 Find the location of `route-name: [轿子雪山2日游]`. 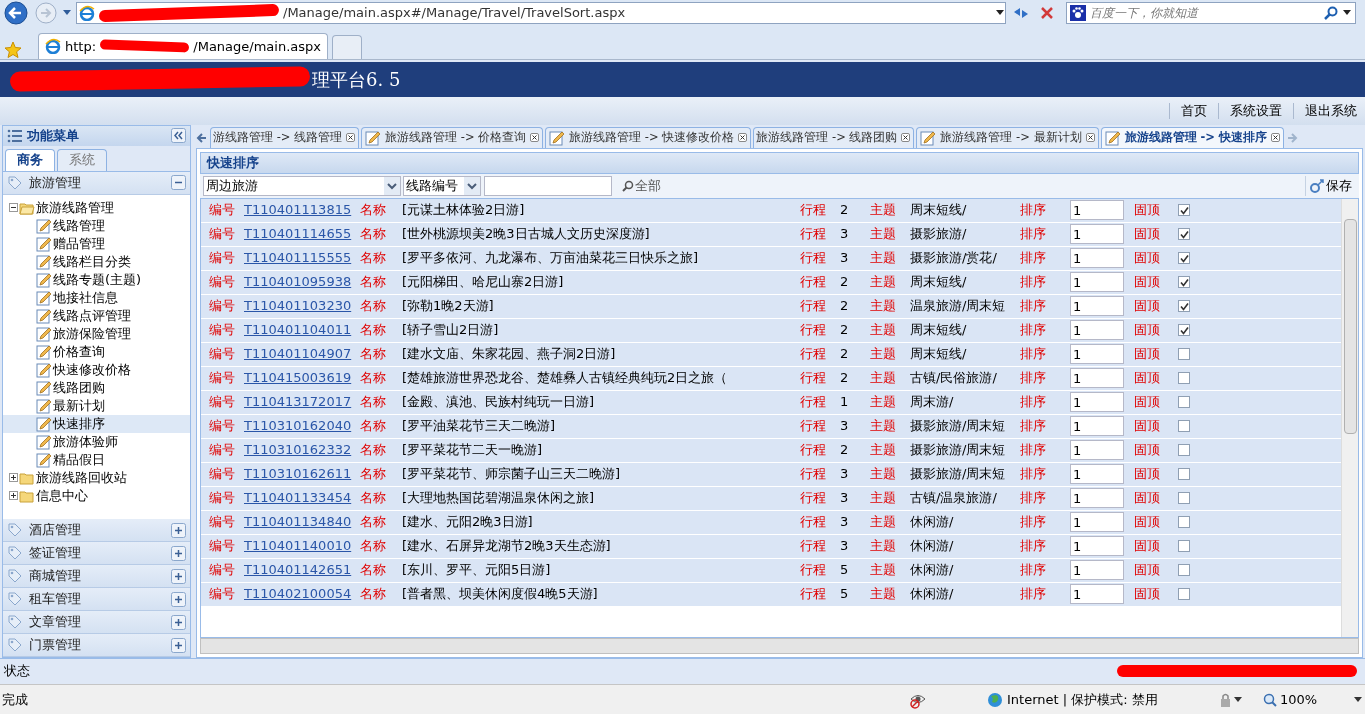

route-name: [轿子雪山2日游] is located at coordinates (451, 330).